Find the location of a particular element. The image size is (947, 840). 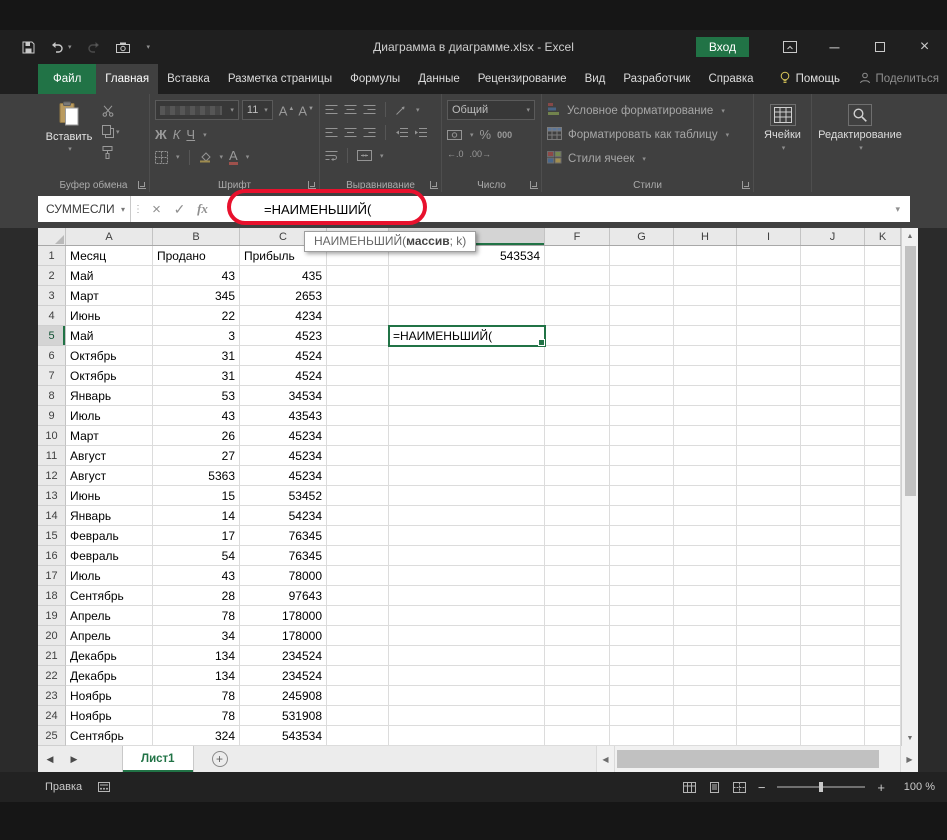

cell-K14 is located at coordinates (883, 516).